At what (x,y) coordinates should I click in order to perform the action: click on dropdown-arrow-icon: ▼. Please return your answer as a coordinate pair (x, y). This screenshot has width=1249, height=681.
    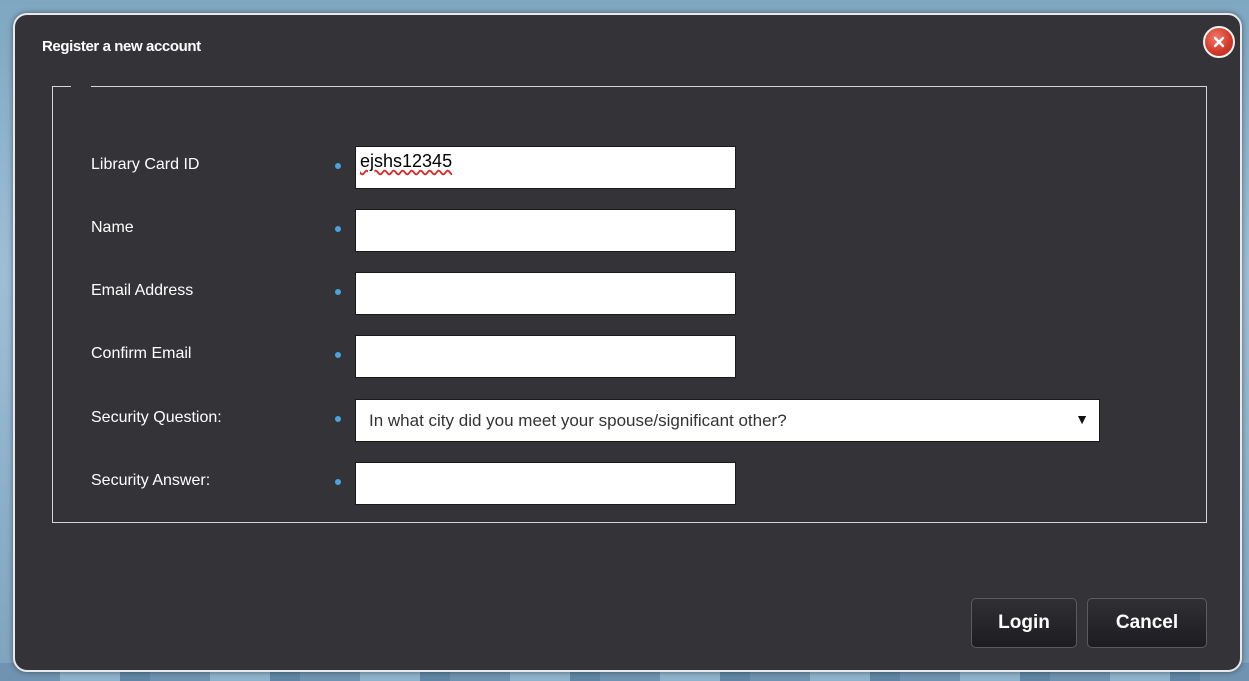
    Looking at the image, I should click on (1082, 419).